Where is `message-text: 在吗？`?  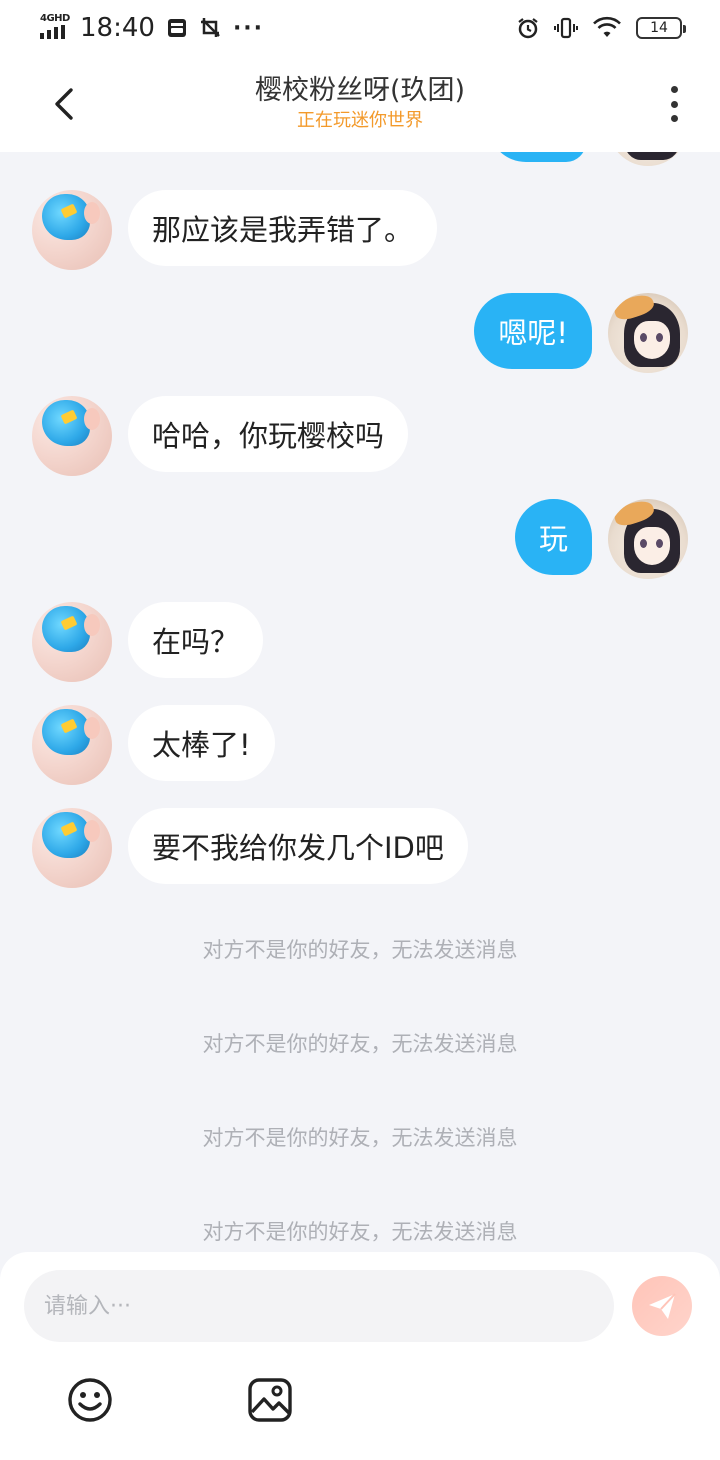
message-text: 在吗？ is located at coordinates (196, 642).